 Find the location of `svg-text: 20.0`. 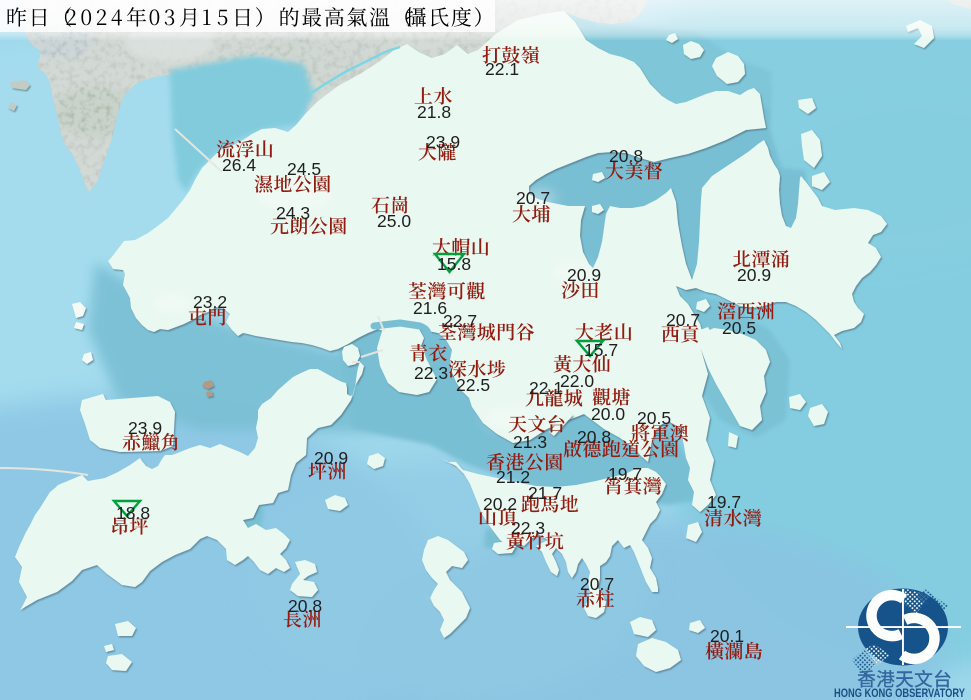

svg-text: 20.0 is located at coordinates (608, 414).